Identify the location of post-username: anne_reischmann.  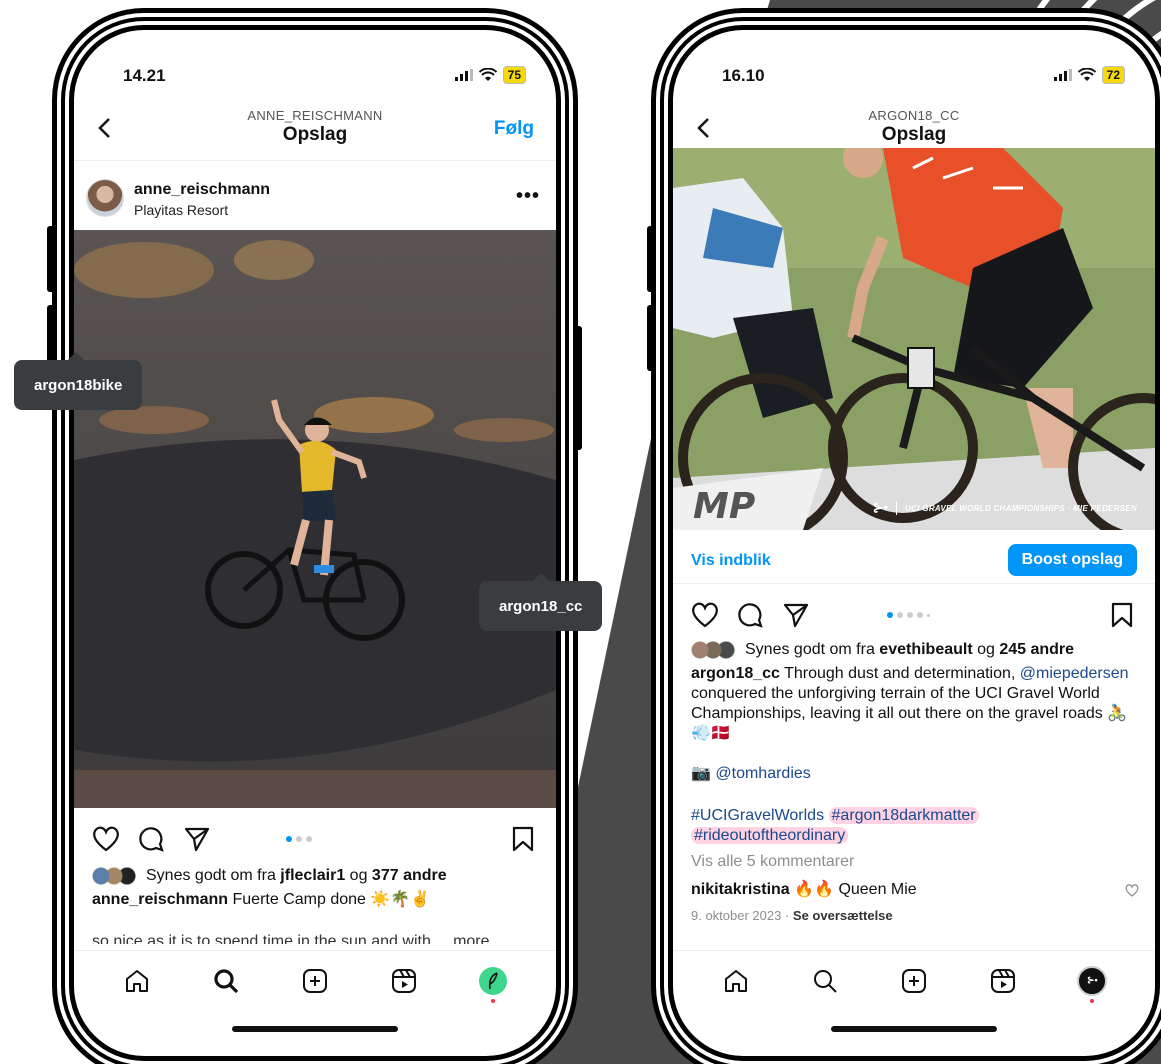
(202, 190).